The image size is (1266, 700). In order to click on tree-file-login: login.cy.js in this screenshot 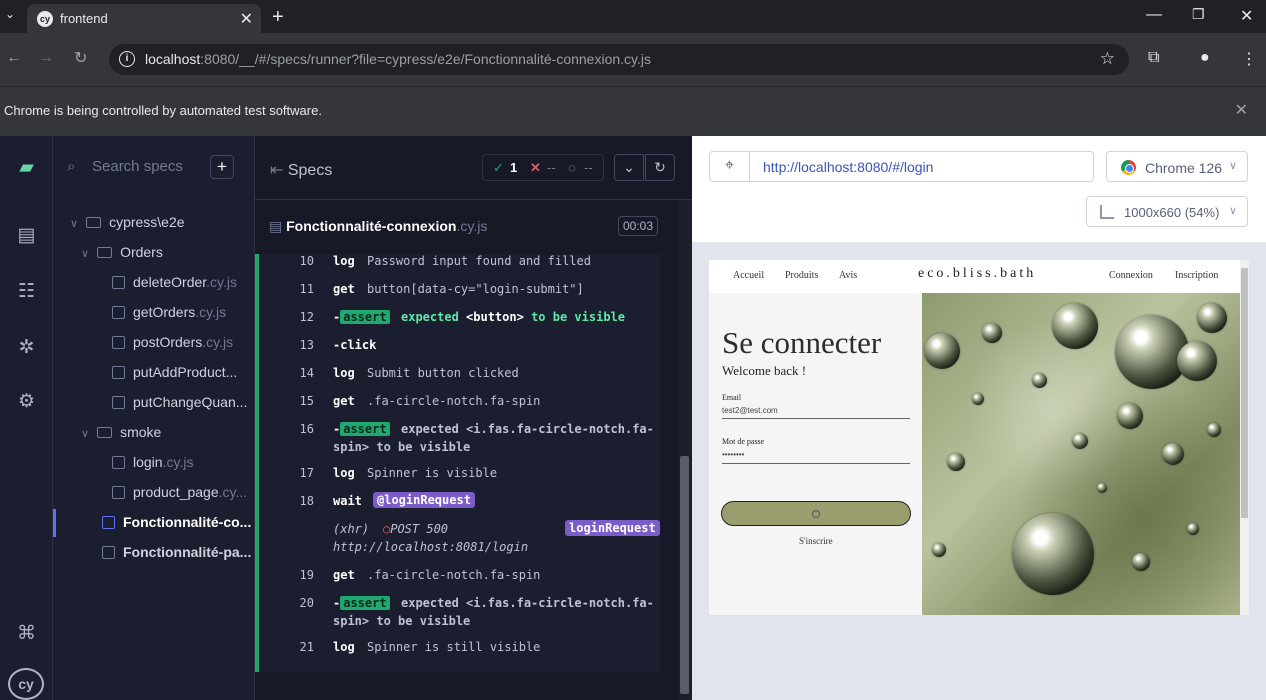, I will do `click(182, 462)`.